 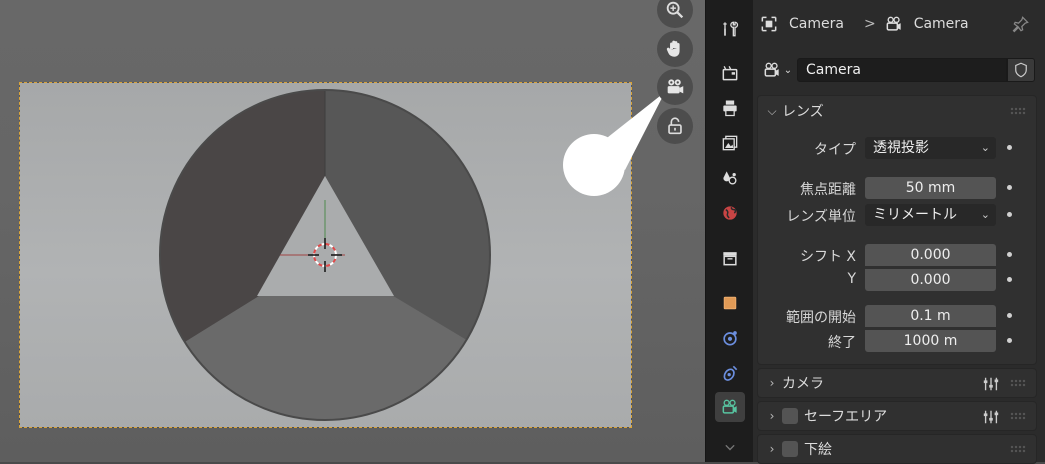 What do you see at coordinates (902, 70) in the screenshot?
I see `datablock-name-field: Camera` at bounding box center [902, 70].